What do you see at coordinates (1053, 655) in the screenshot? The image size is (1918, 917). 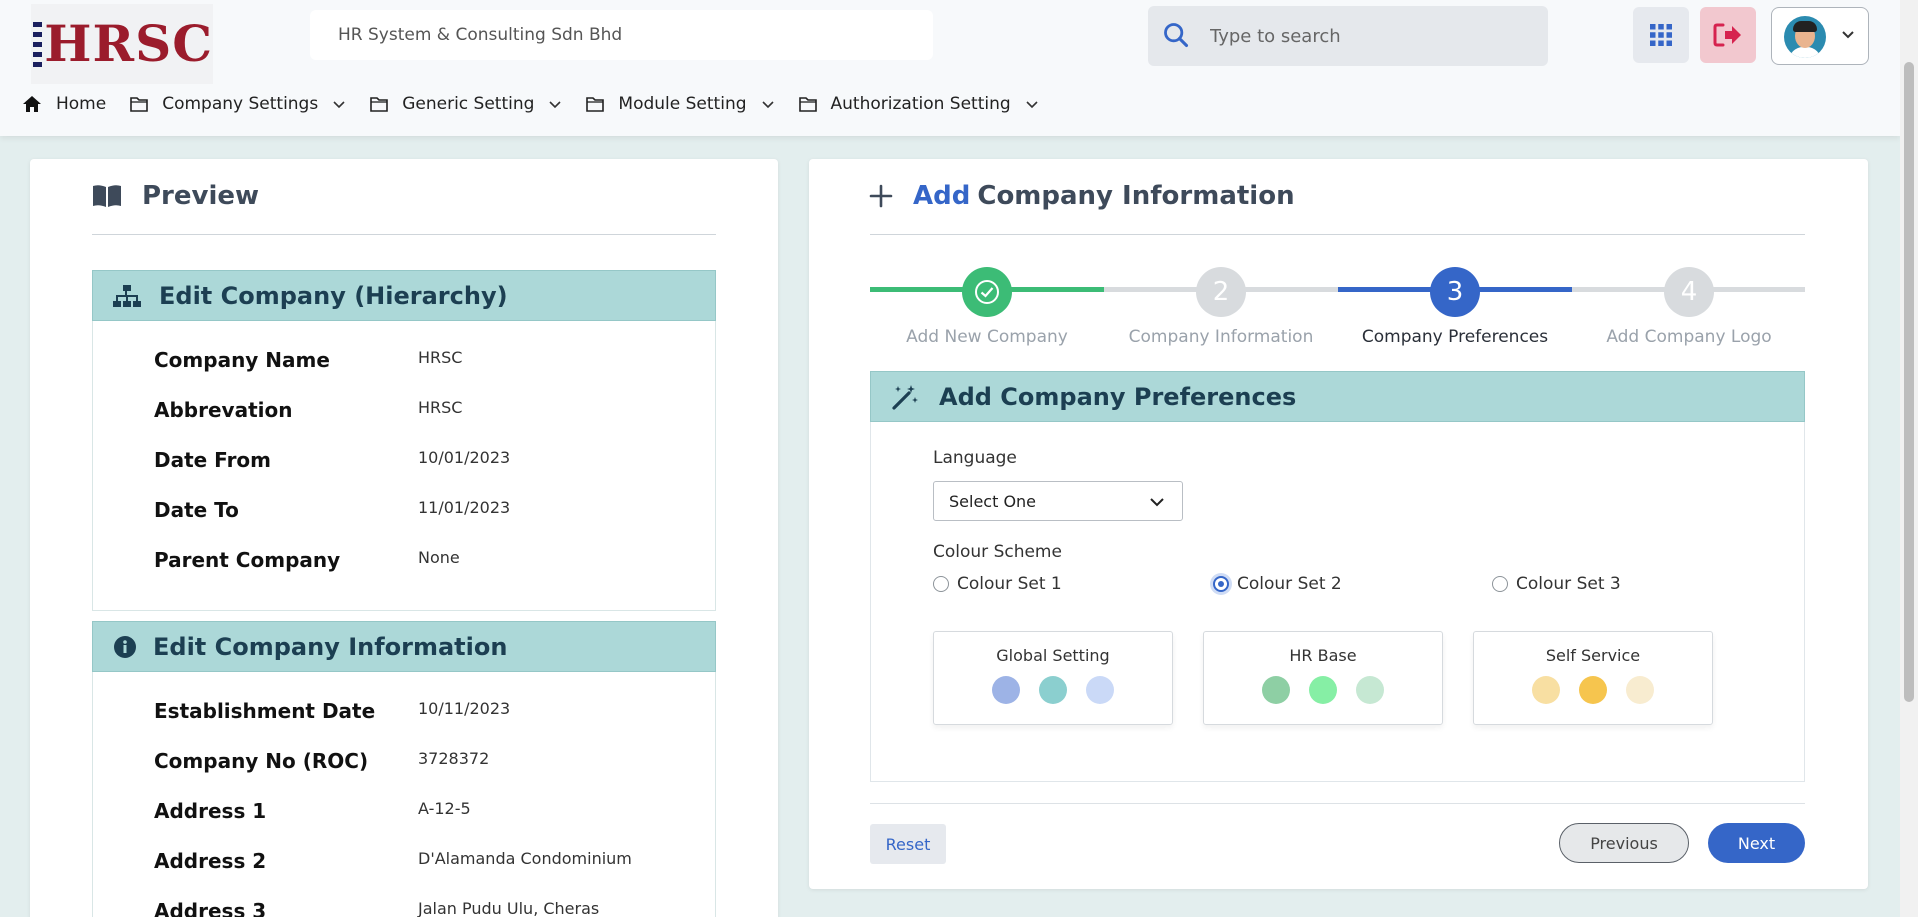 I see `card-title: Global Setting` at bounding box center [1053, 655].